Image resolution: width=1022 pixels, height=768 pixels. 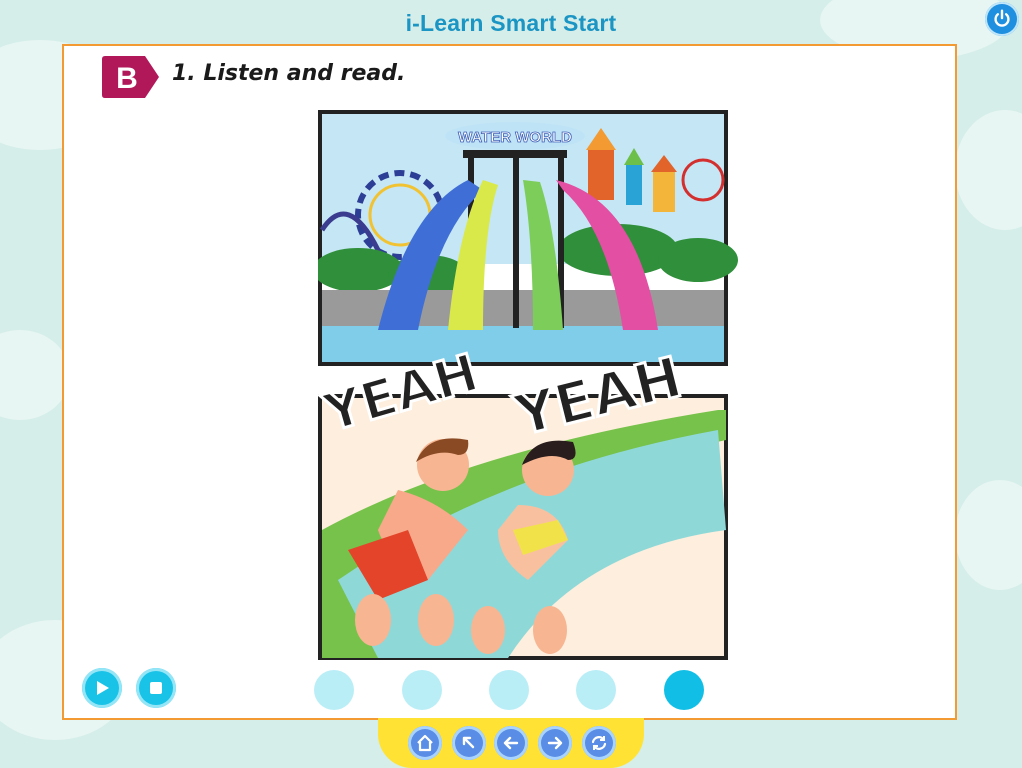 I want to click on stop-icon, so click(x=156, y=688).